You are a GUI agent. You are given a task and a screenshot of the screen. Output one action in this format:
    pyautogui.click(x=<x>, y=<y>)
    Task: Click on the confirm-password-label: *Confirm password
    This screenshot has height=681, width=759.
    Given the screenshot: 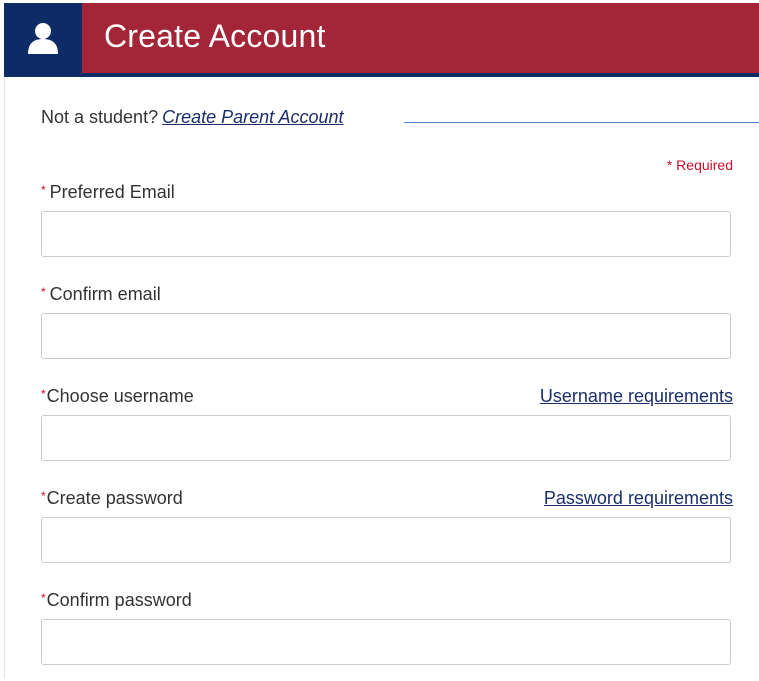 What is the action you would take?
    pyautogui.click(x=116, y=600)
    